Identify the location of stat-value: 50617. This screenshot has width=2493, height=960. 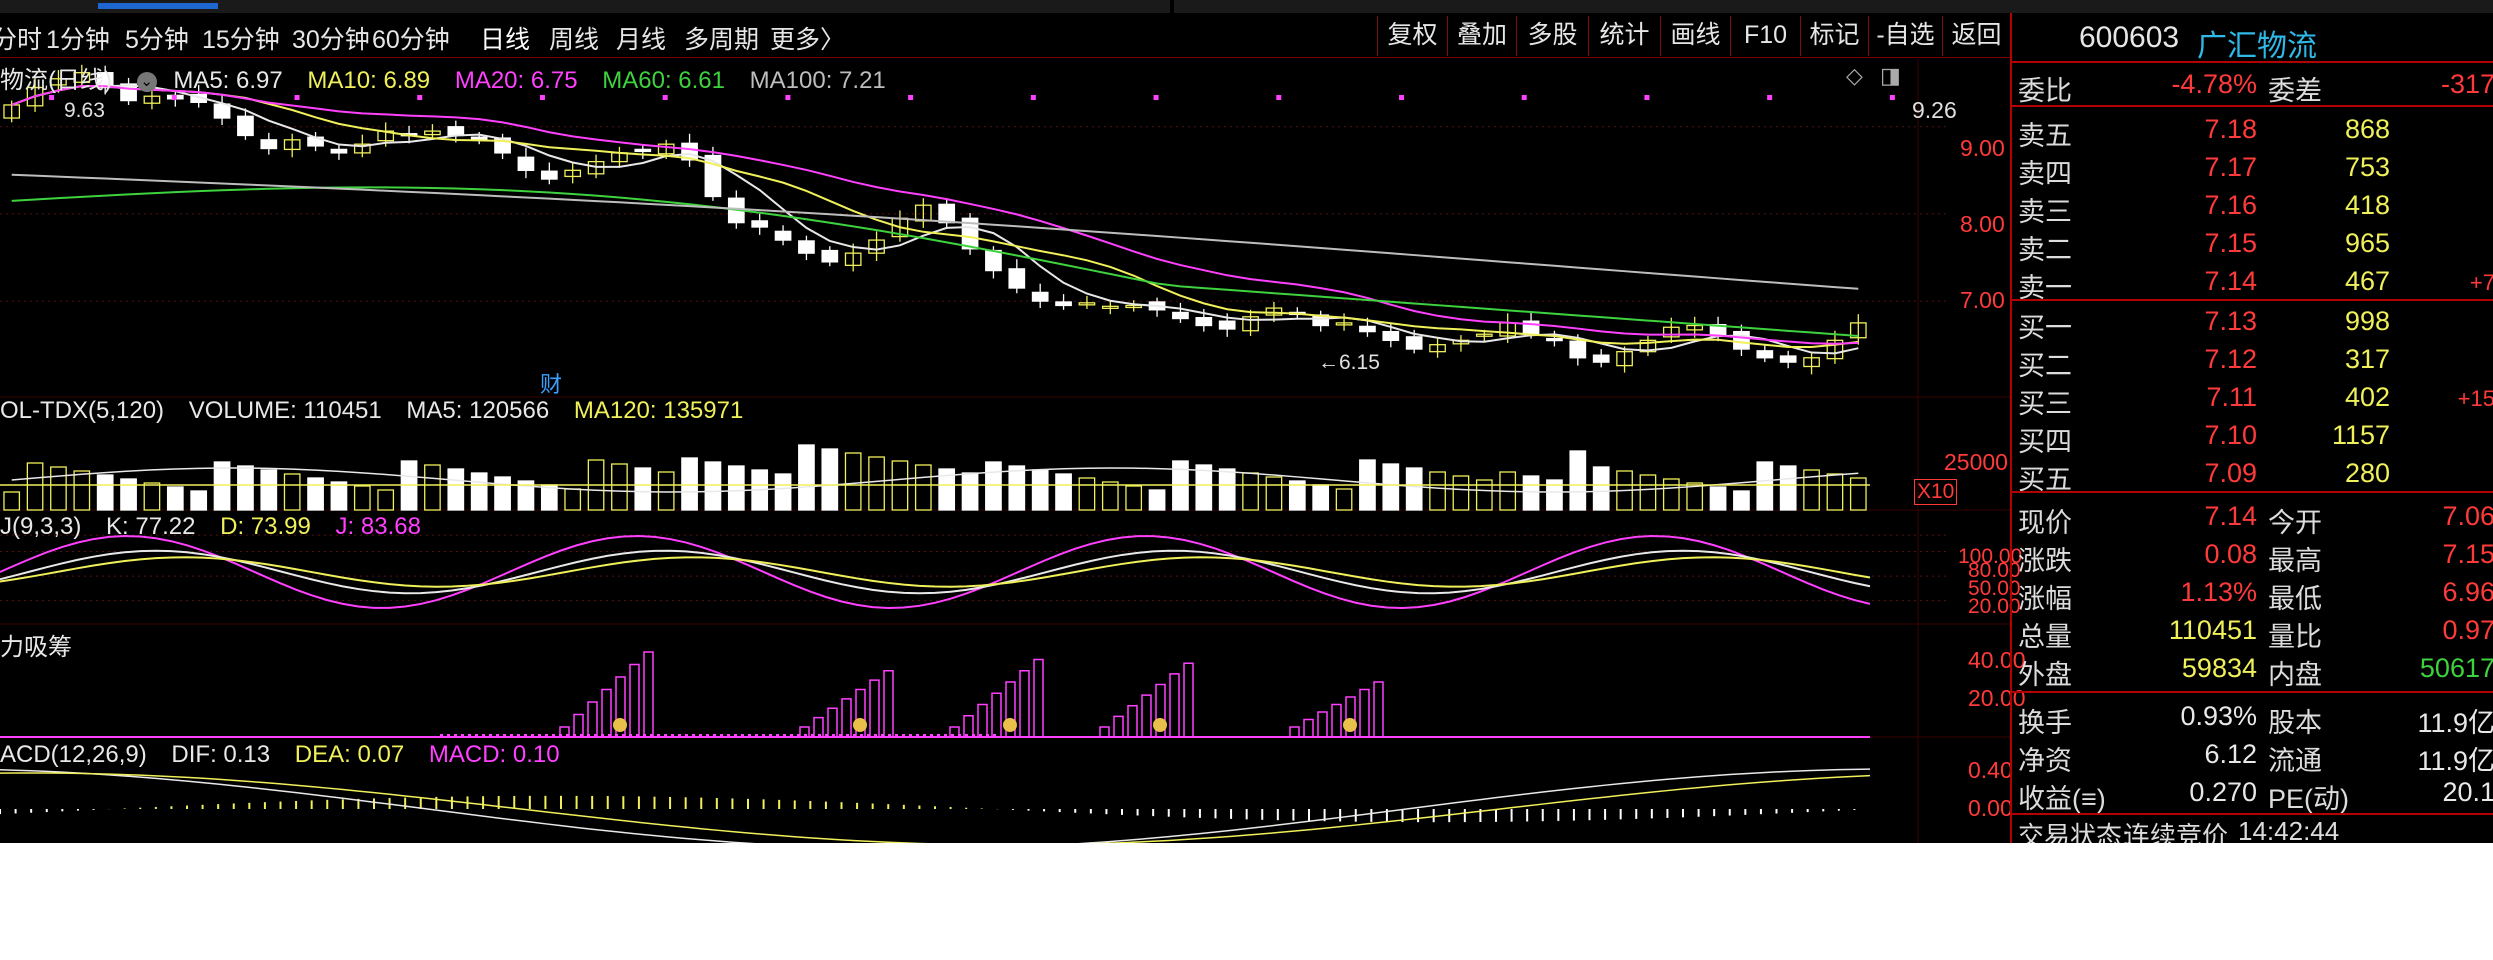
(2456, 668).